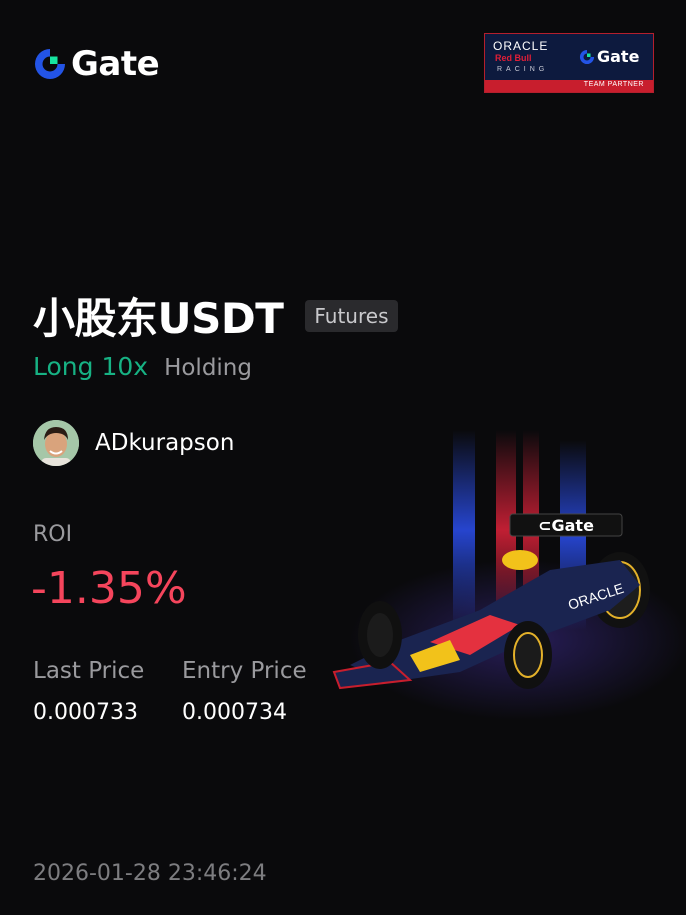 Image resolution: width=686 pixels, height=915 pixels. Describe the element at coordinates (244, 691) in the screenshot. I see `entry-price-block: Entry Price 0.000734` at that location.